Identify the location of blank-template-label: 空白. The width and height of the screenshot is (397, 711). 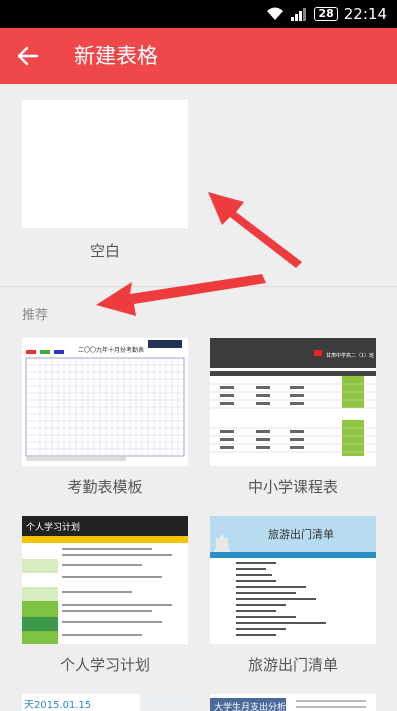
(104, 251).